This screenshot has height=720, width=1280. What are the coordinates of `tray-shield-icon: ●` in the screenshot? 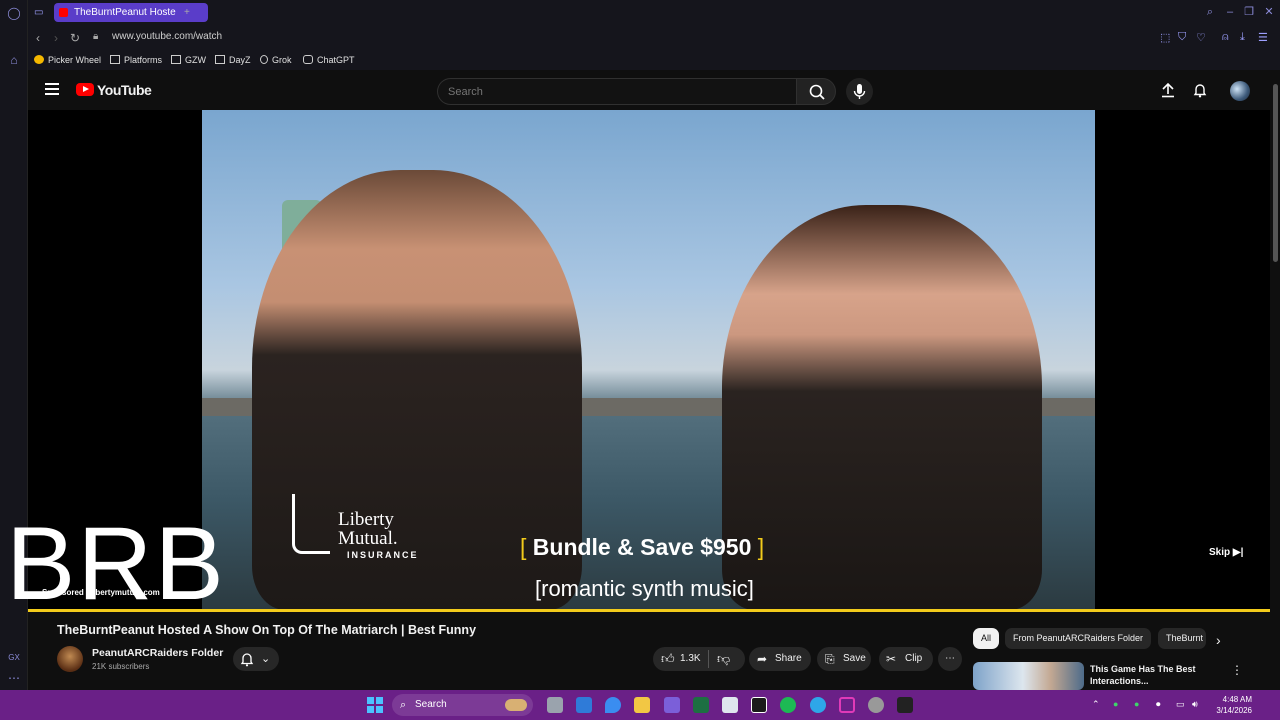 It's located at (1136, 704).